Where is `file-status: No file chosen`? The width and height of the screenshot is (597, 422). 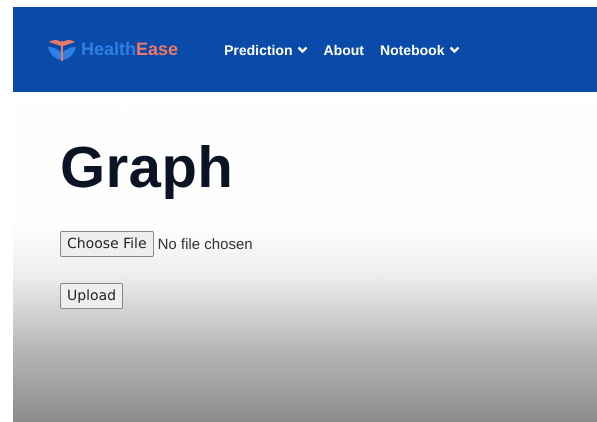 file-status: No file chosen is located at coordinates (205, 244).